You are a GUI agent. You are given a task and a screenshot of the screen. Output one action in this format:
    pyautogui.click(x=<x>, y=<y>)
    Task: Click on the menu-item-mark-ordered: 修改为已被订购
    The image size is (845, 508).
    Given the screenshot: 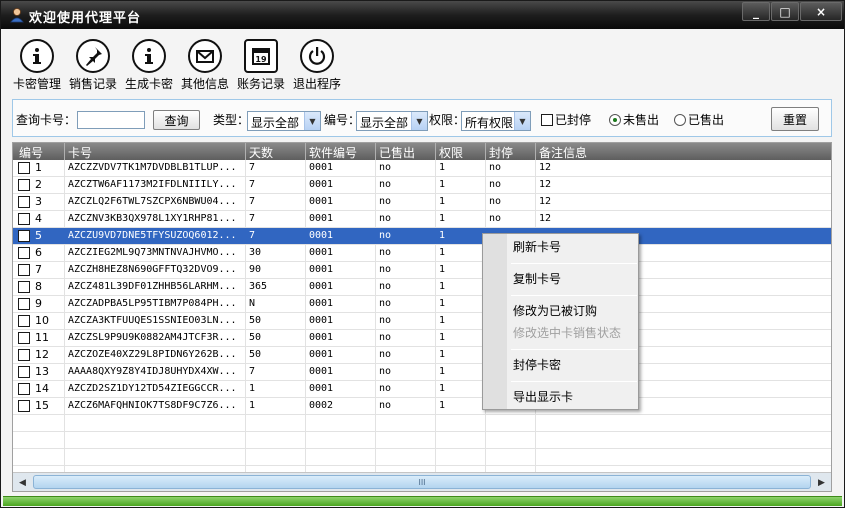 What is the action you would take?
    pyautogui.click(x=555, y=310)
    